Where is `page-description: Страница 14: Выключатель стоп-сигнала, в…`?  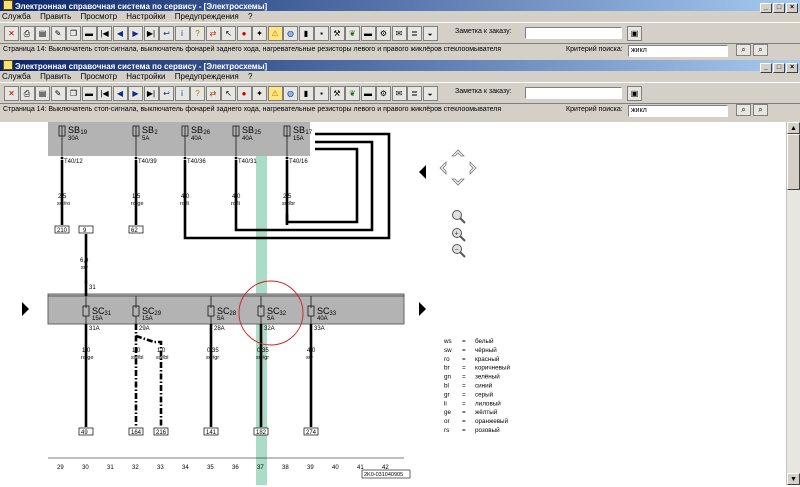 page-description: Страница 14: Выключатель стоп-сигнала, в… is located at coordinates (252, 49).